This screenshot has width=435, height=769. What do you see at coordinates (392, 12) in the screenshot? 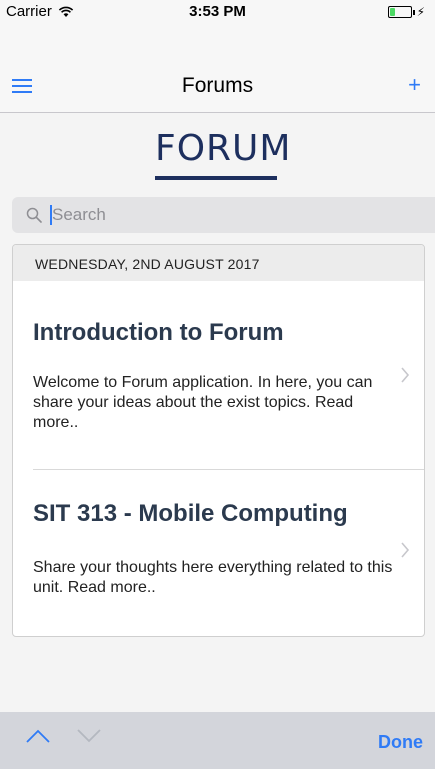
I see `battery-level-fill` at bounding box center [392, 12].